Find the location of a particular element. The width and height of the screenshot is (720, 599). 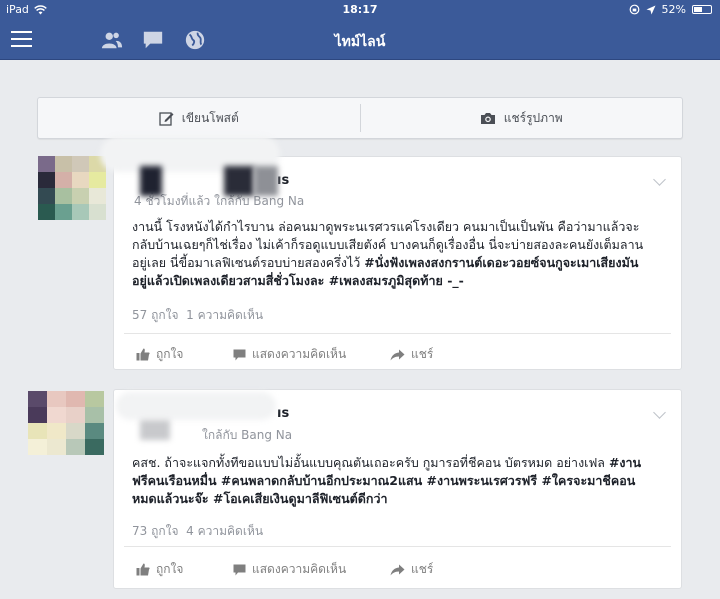

battery-fill is located at coordinates (698, 9).